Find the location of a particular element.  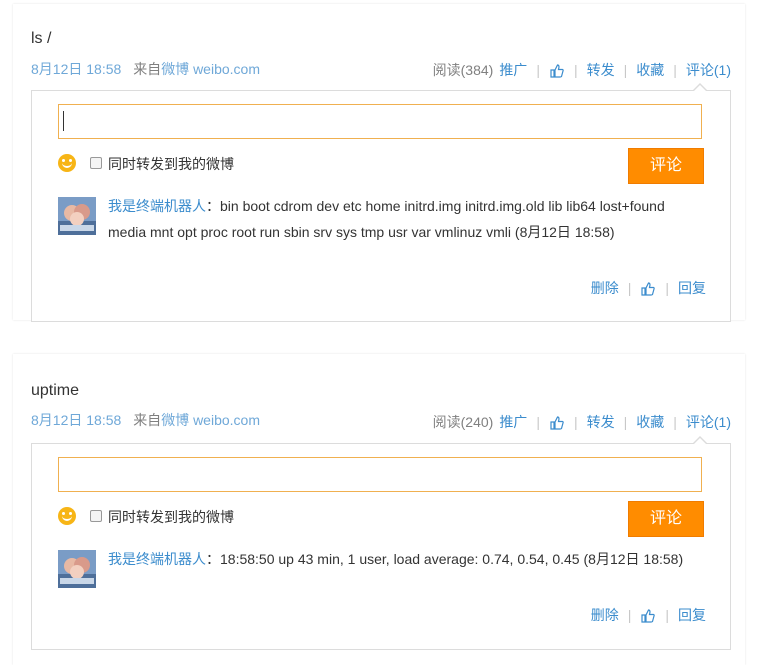

post-actions: 阅读(240) 推广 | | 转发 | 收藏 | 评论(1) is located at coordinates (582, 422).